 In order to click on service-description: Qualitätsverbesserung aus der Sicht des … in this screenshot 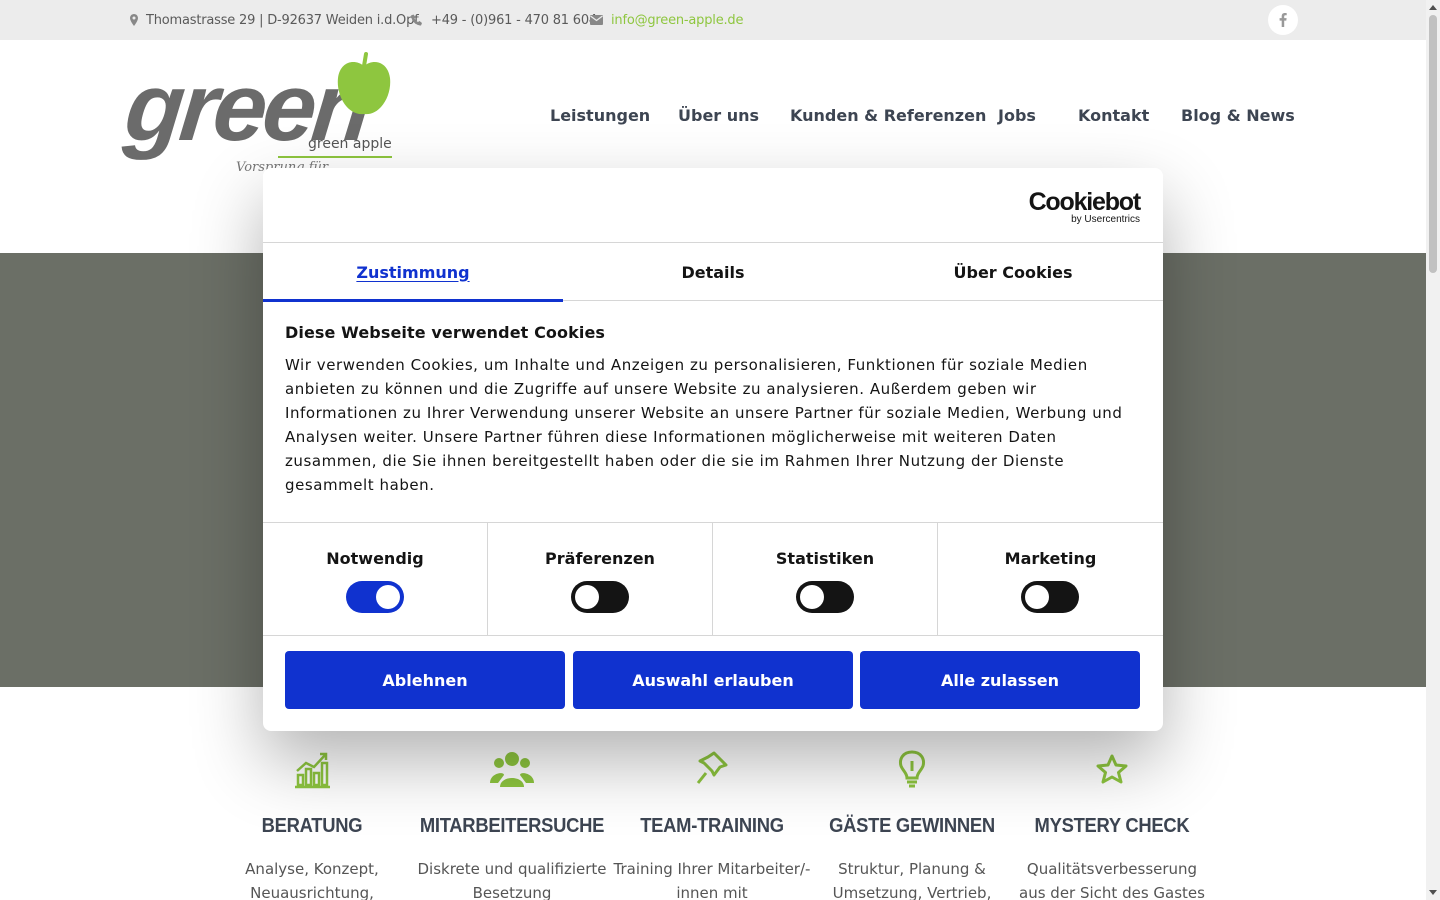, I will do `click(1112, 880)`.